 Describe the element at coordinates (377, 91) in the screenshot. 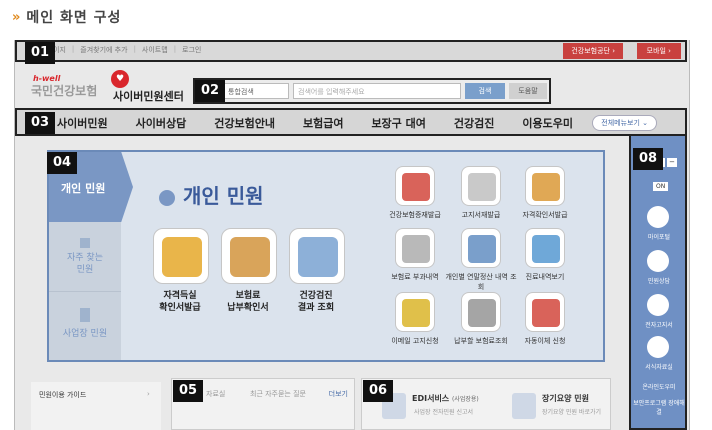

I see `search-input: 검색어를 입력해주세요` at that location.